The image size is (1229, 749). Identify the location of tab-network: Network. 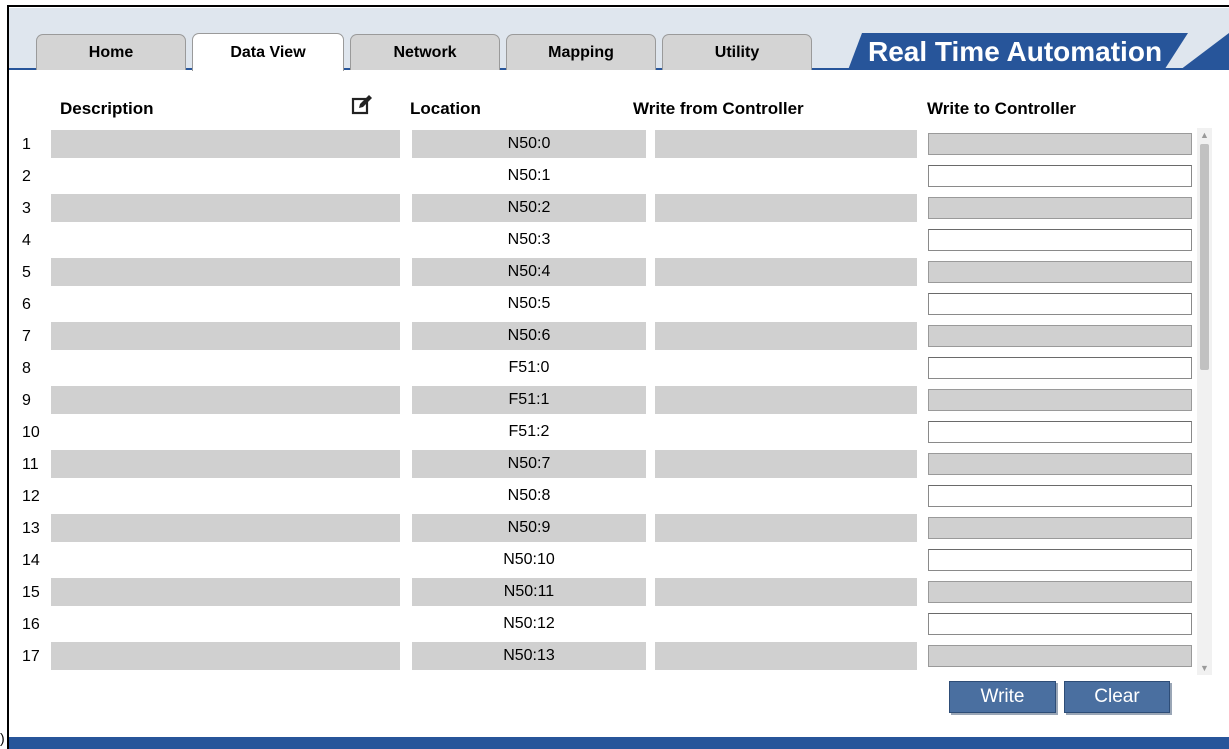
(425, 52).